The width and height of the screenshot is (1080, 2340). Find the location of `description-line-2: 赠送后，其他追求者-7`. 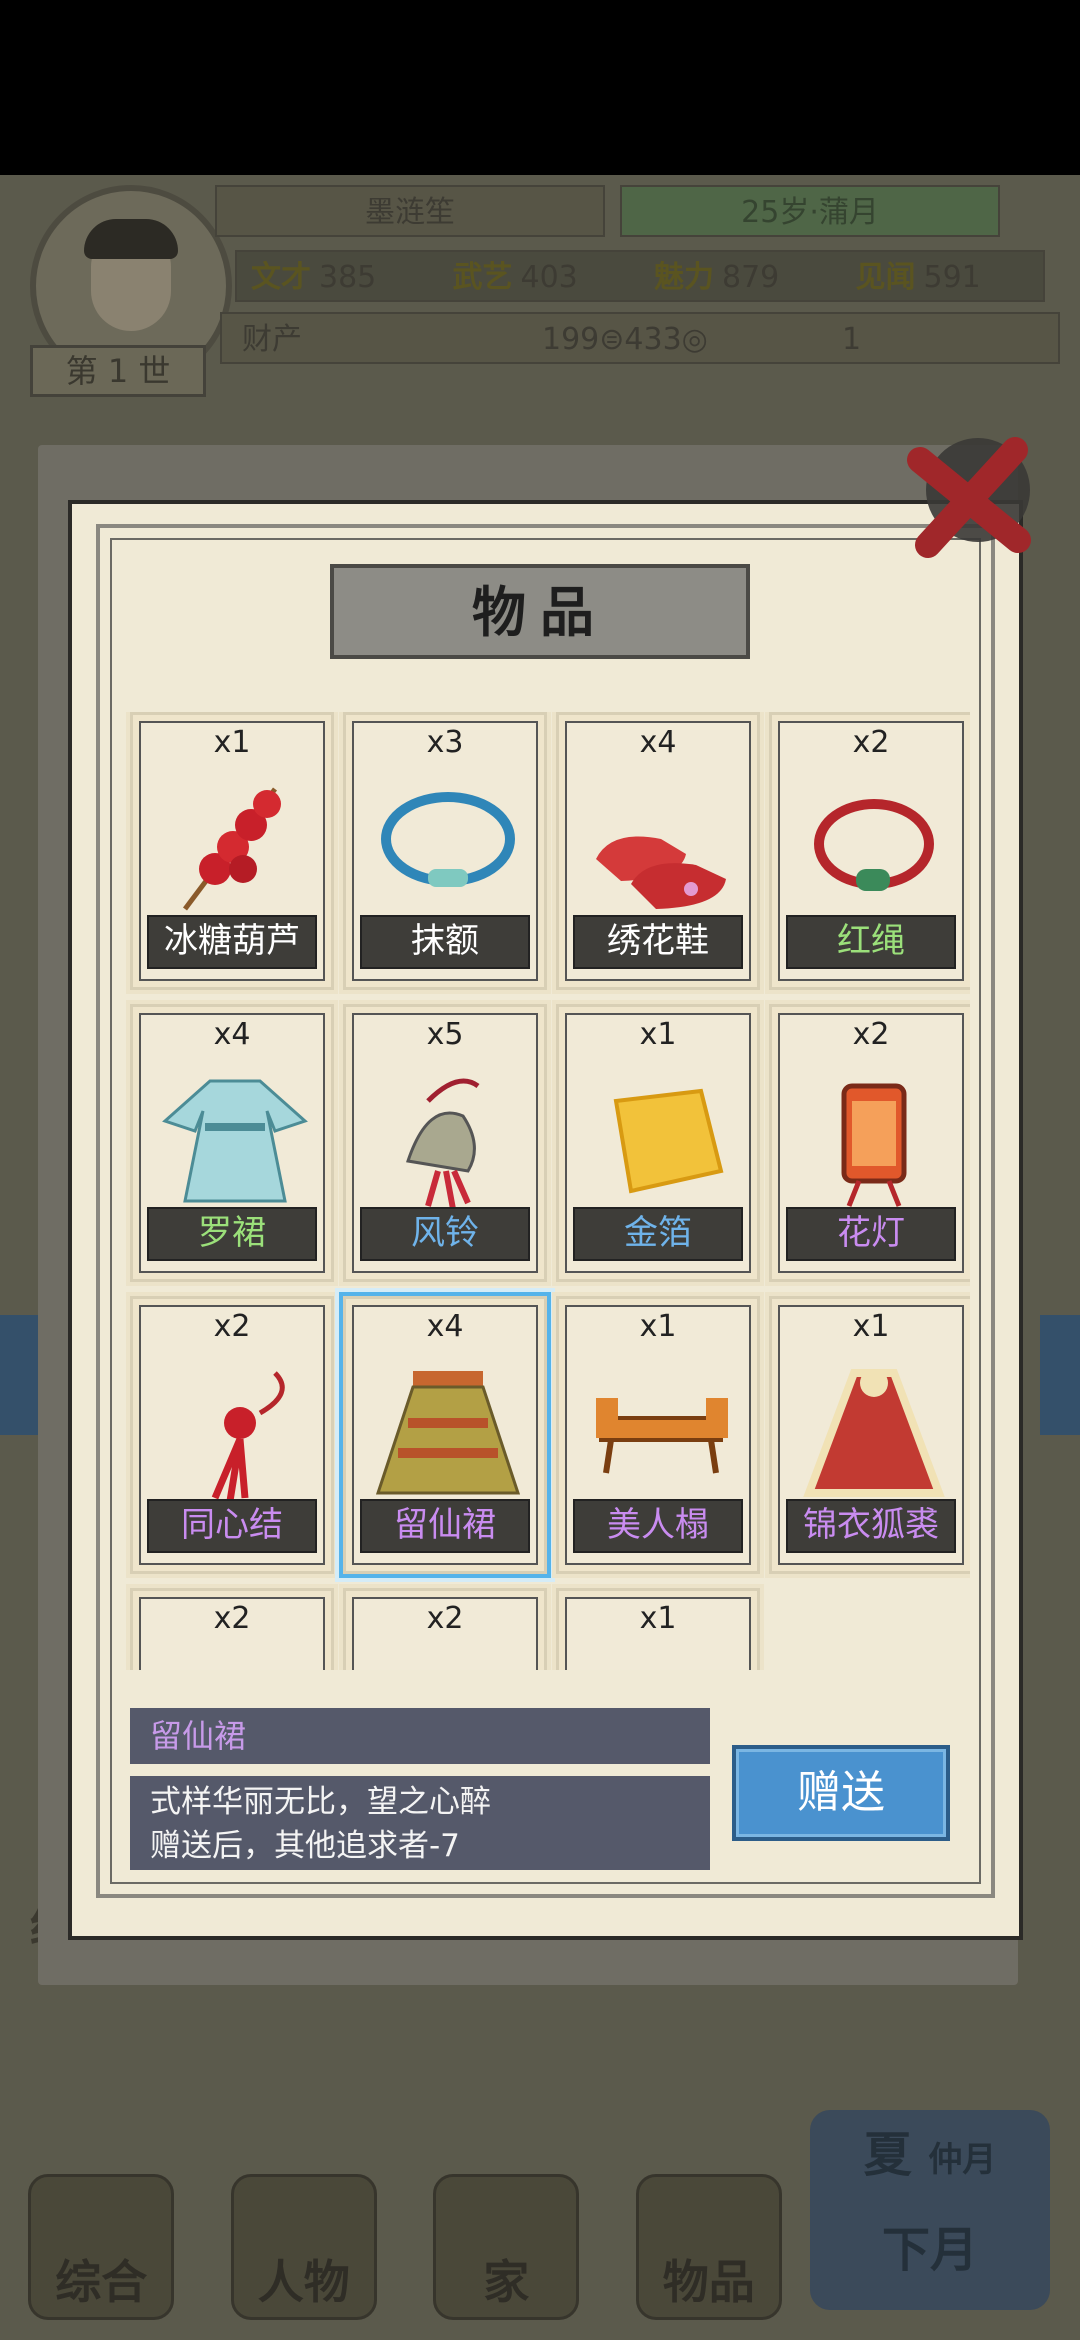

description-line-2: 赠送后，其他追求者-7 is located at coordinates (305, 1846).